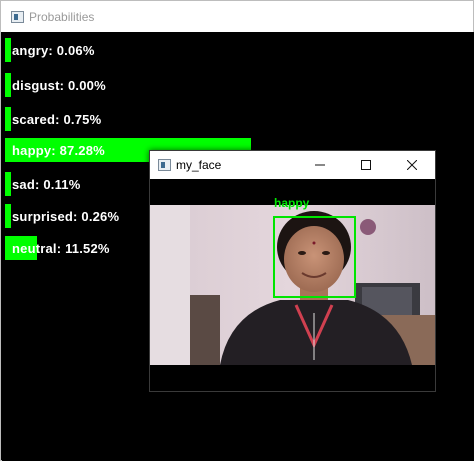  Describe the element at coordinates (8, 50) in the screenshot. I see `prob-bar-angry` at that location.